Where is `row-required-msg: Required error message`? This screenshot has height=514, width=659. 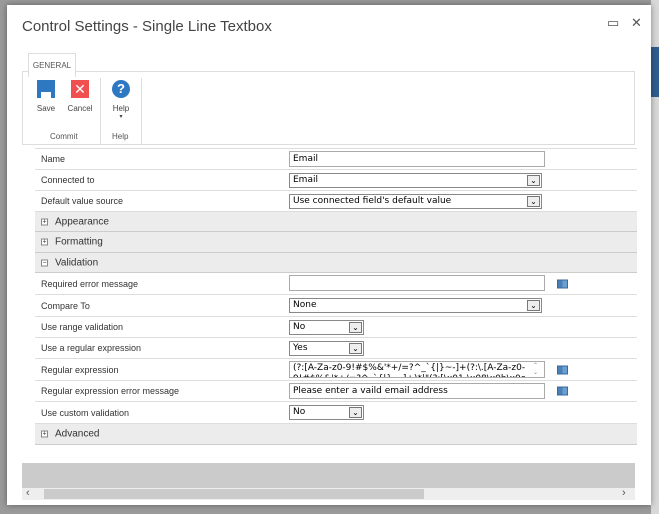
row-required-msg: Required error message is located at coordinates (336, 284).